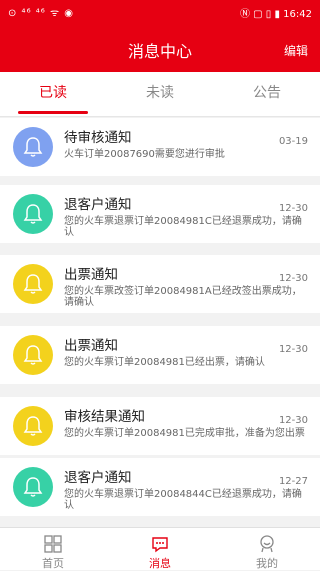 The height and width of the screenshot is (571, 320). I want to click on bottom-nav: 首页 消息 我的, so click(160, 548).